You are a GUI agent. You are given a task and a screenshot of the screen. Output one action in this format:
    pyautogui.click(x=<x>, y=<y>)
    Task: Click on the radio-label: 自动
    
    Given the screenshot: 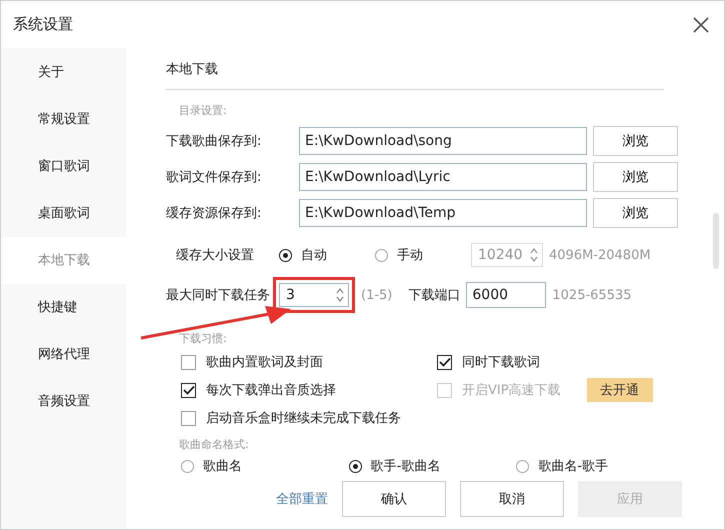 What is the action you would take?
    pyautogui.click(x=314, y=255)
    